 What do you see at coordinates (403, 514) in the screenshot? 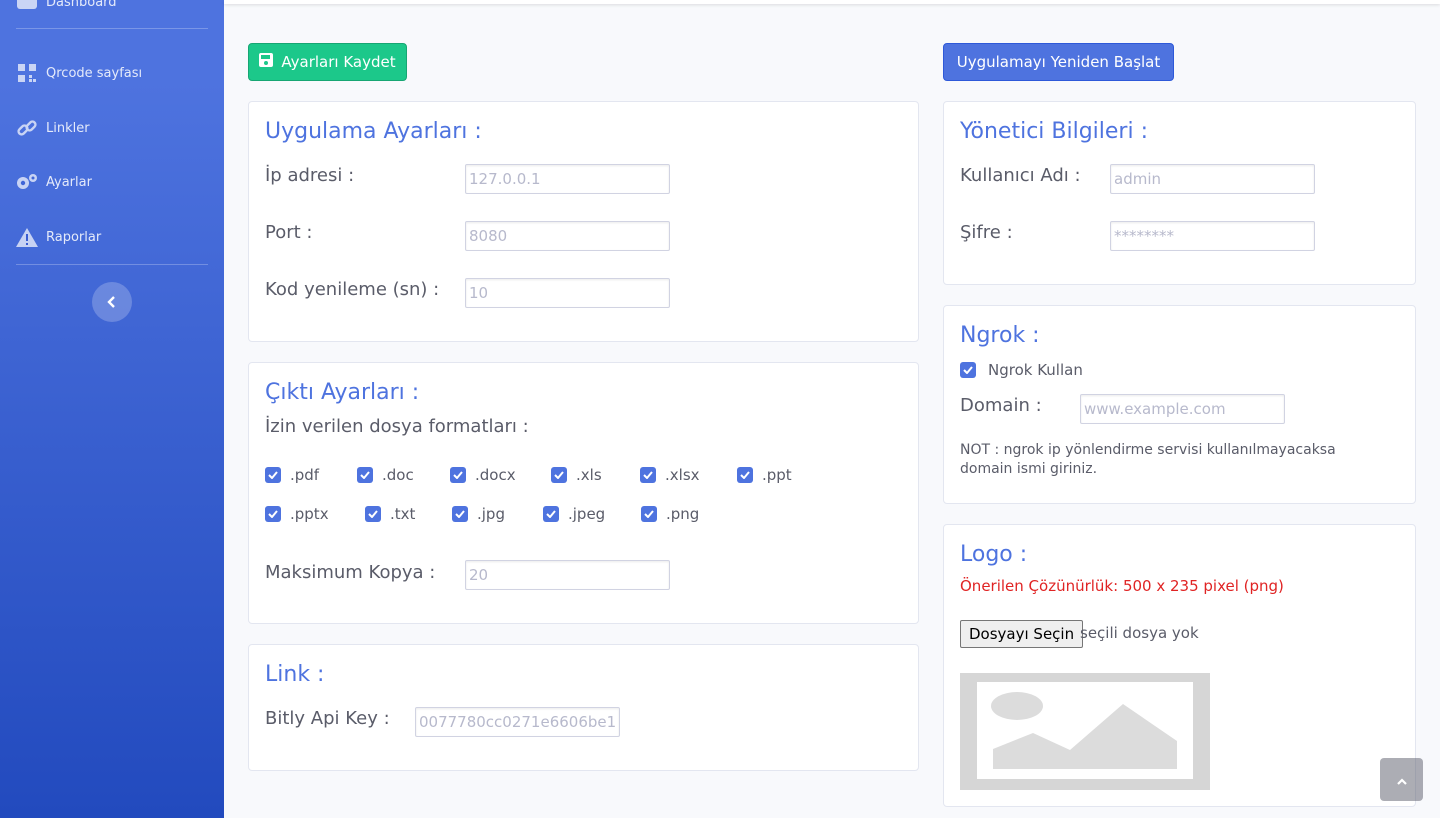
I see `format-label: .txt` at bounding box center [403, 514].